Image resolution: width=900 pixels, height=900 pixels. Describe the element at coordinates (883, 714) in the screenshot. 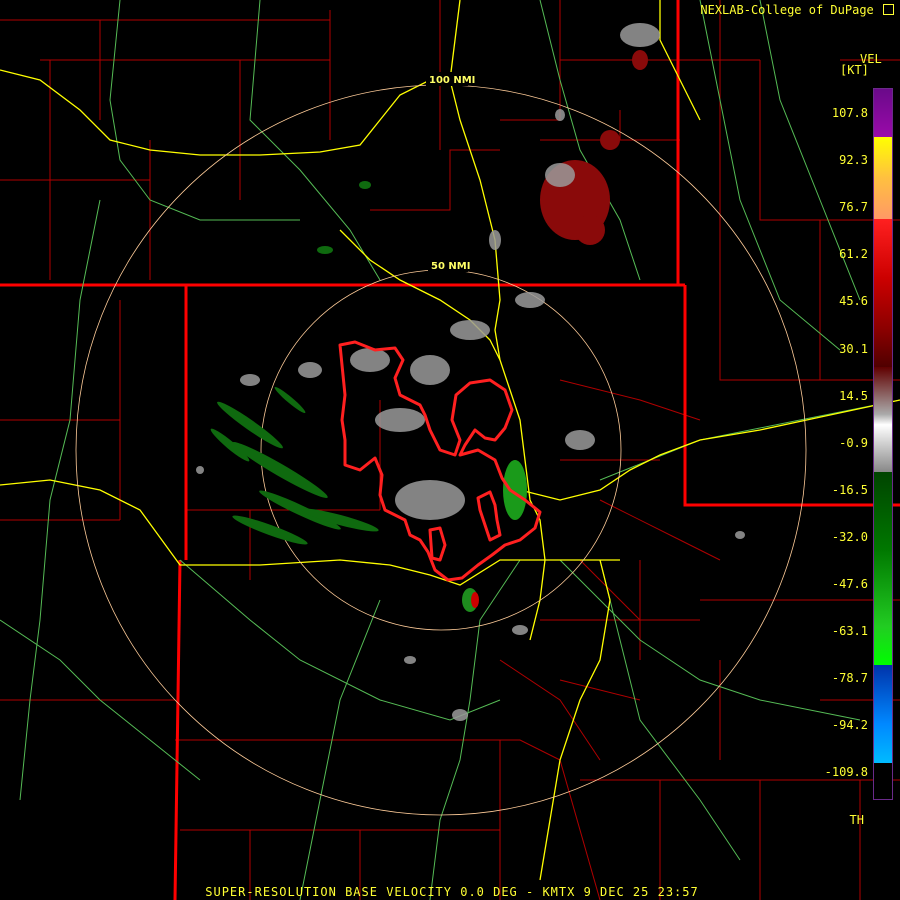

I see `scale-seg-blue` at that location.